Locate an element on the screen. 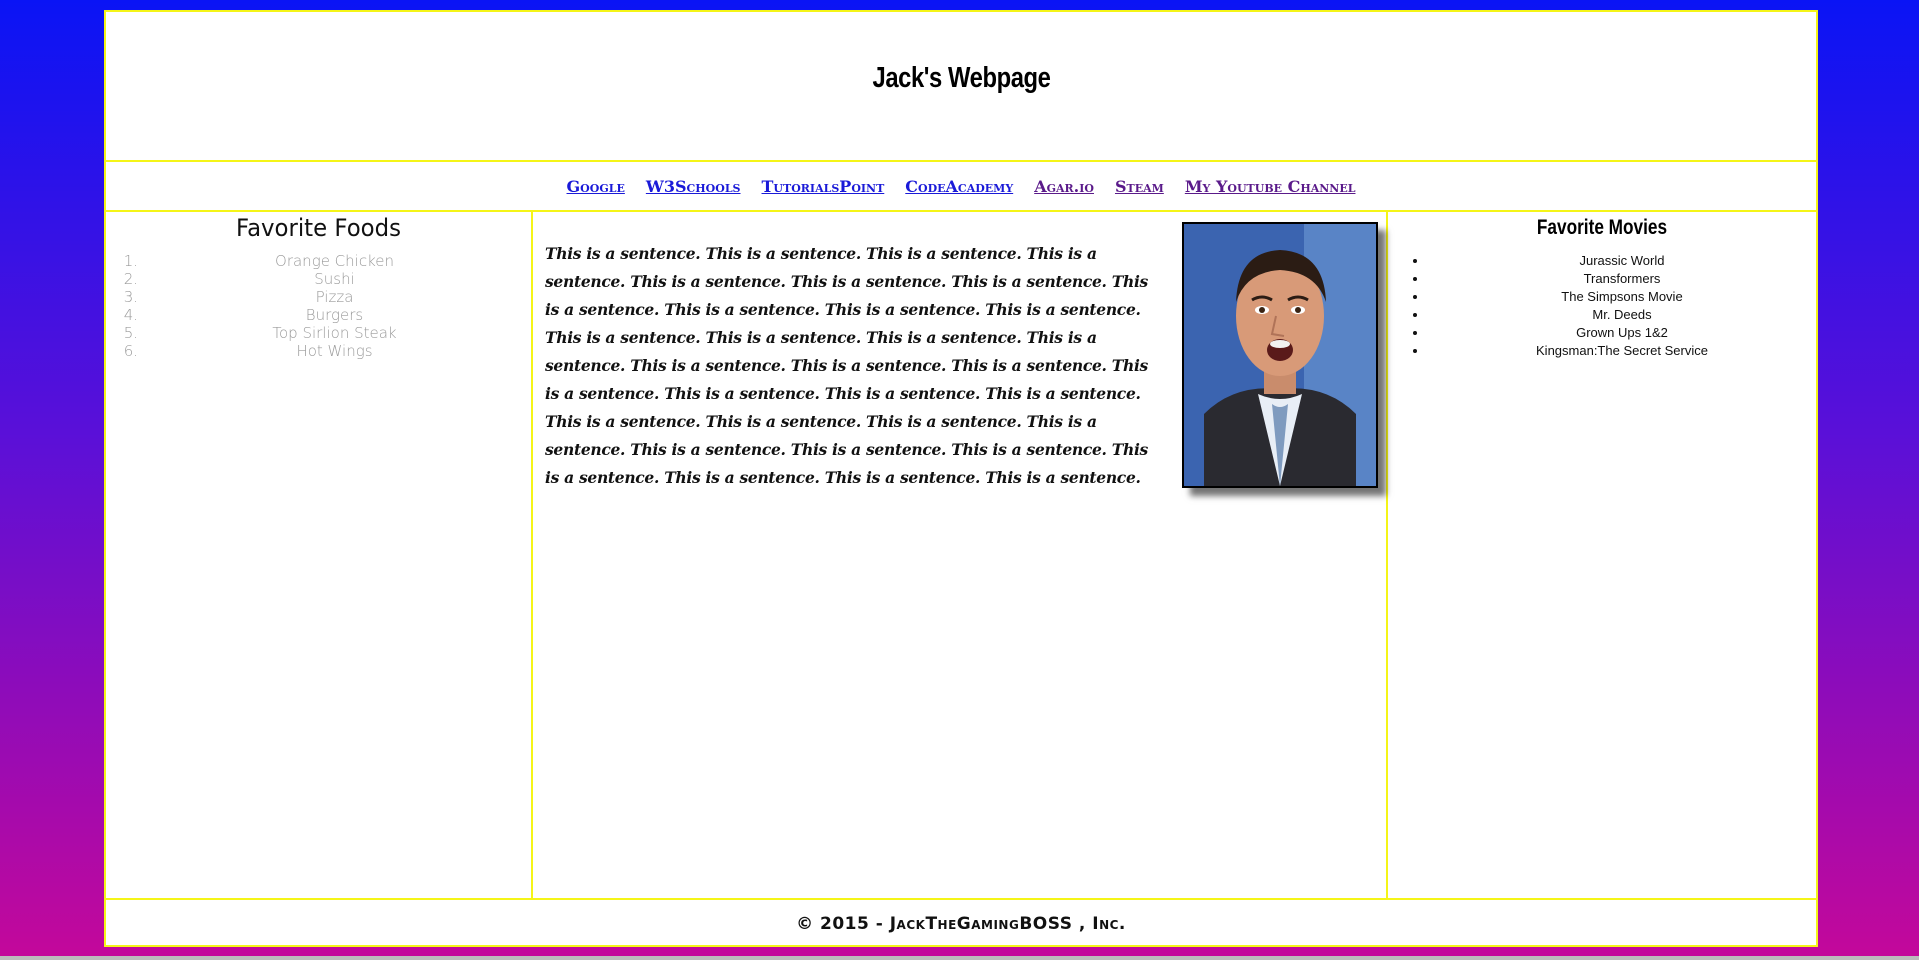 This screenshot has height=960, width=1919. header: Jack's Webpage is located at coordinates (961, 87).